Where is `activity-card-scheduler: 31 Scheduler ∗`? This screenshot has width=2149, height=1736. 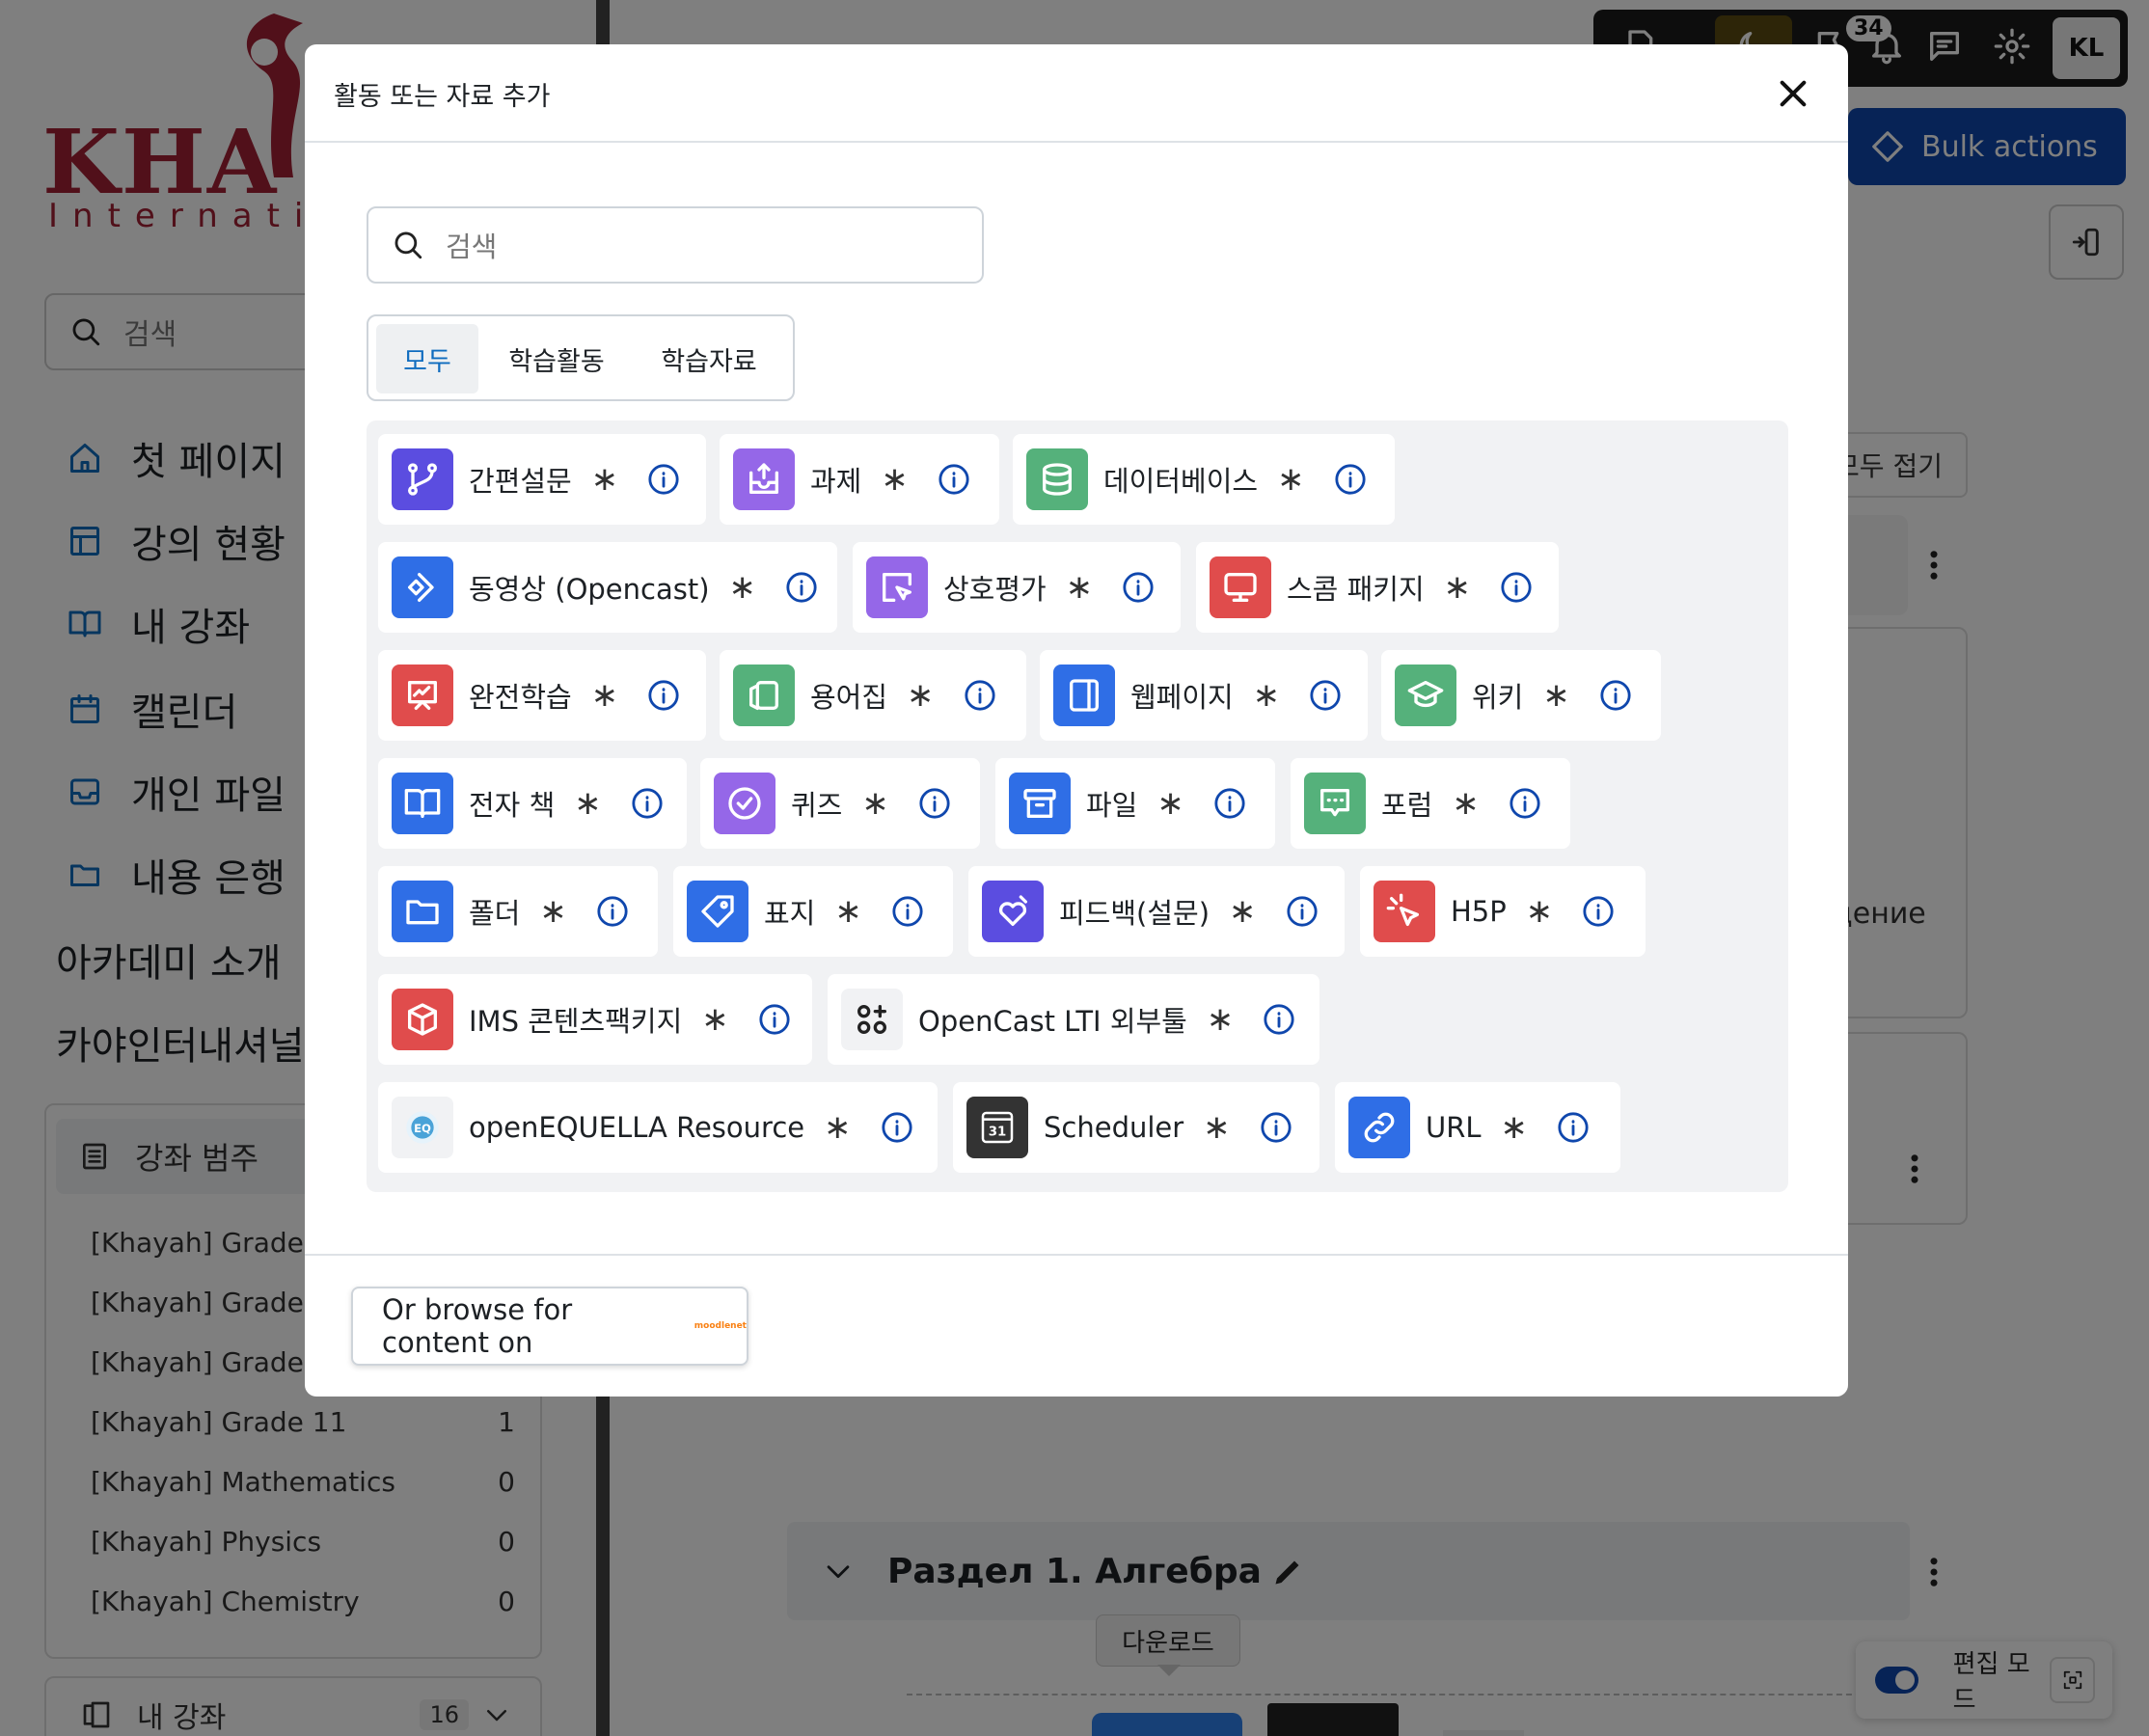
activity-card-scheduler: 31 Scheduler ∗ is located at coordinates (1136, 1127).